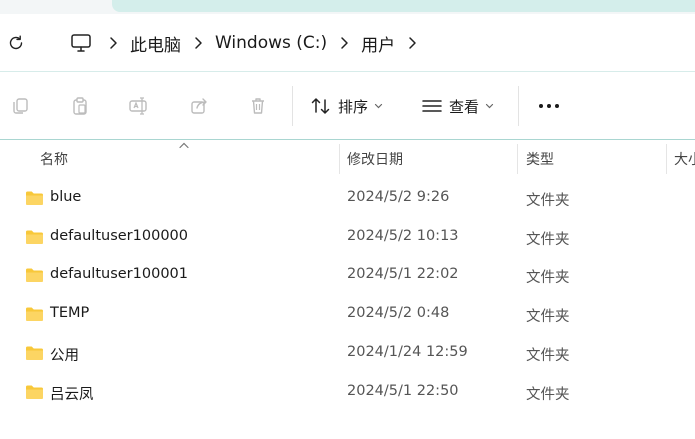  Describe the element at coordinates (540, 159) in the screenshot. I see `column-header-type: 类型` at that location.